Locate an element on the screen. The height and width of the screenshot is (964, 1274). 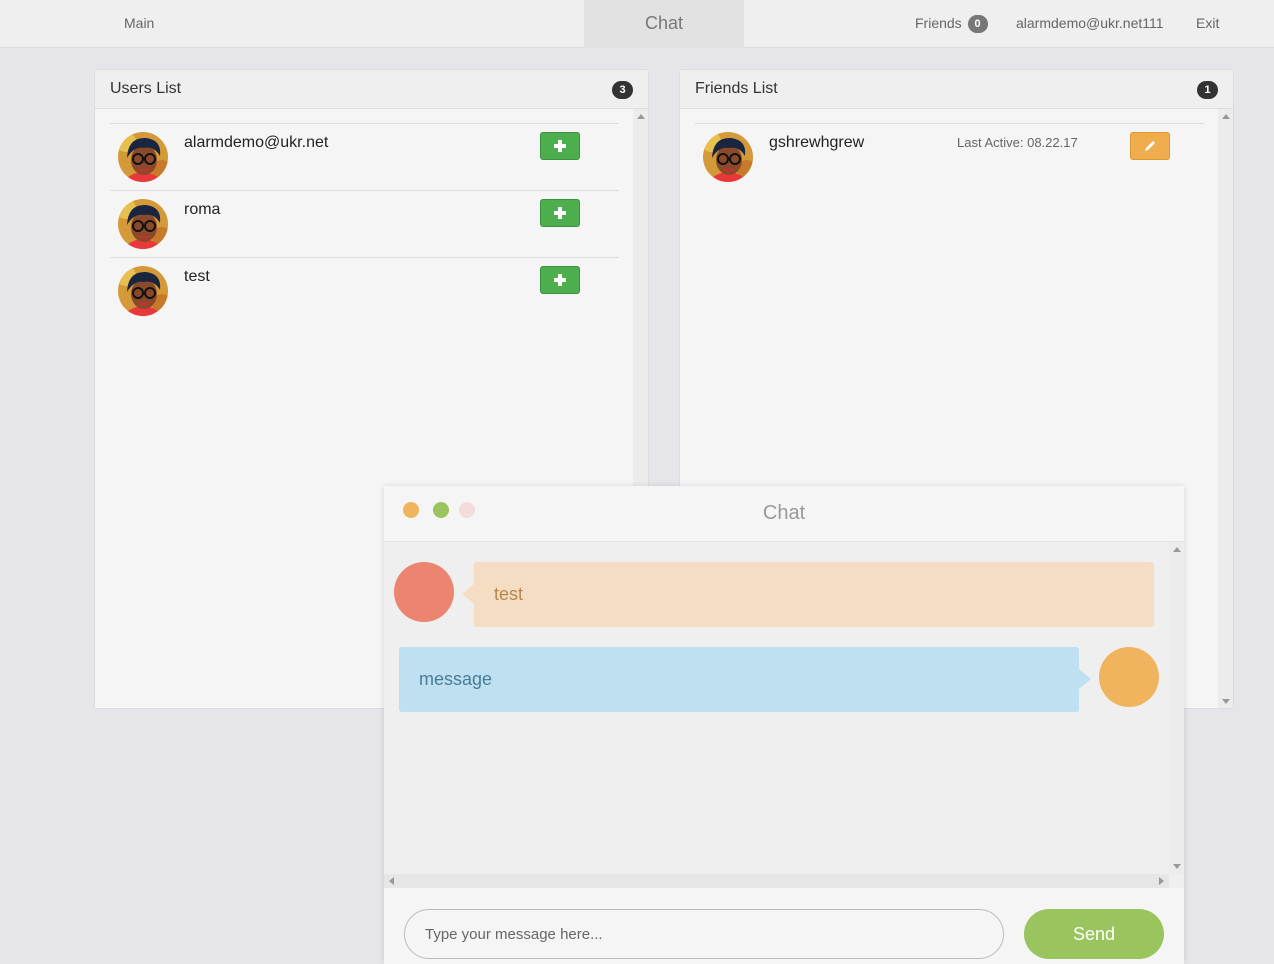
message-composer: Send is located at coordinates (784, 926).